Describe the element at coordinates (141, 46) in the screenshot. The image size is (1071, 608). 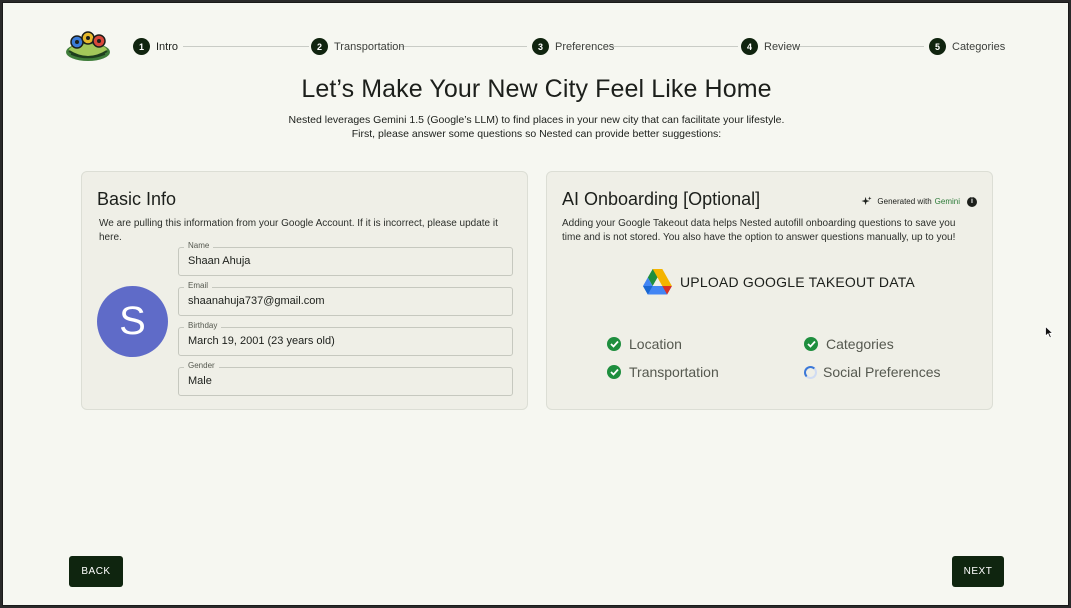
I see `step-number: 1` at that location.